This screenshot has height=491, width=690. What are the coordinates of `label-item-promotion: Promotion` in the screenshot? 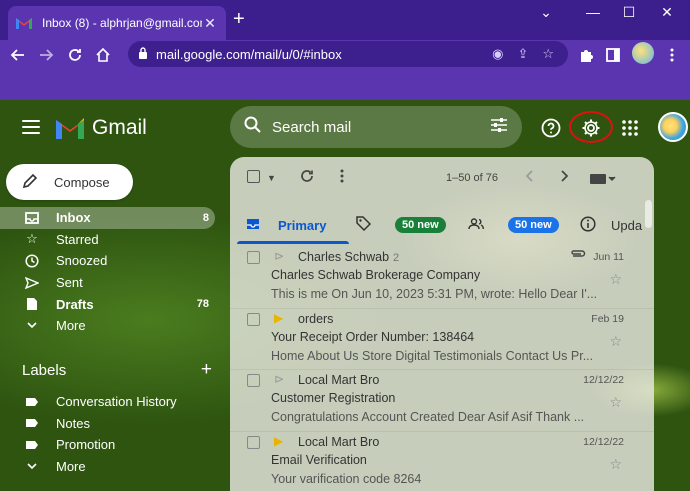 It's located at (107, 445).